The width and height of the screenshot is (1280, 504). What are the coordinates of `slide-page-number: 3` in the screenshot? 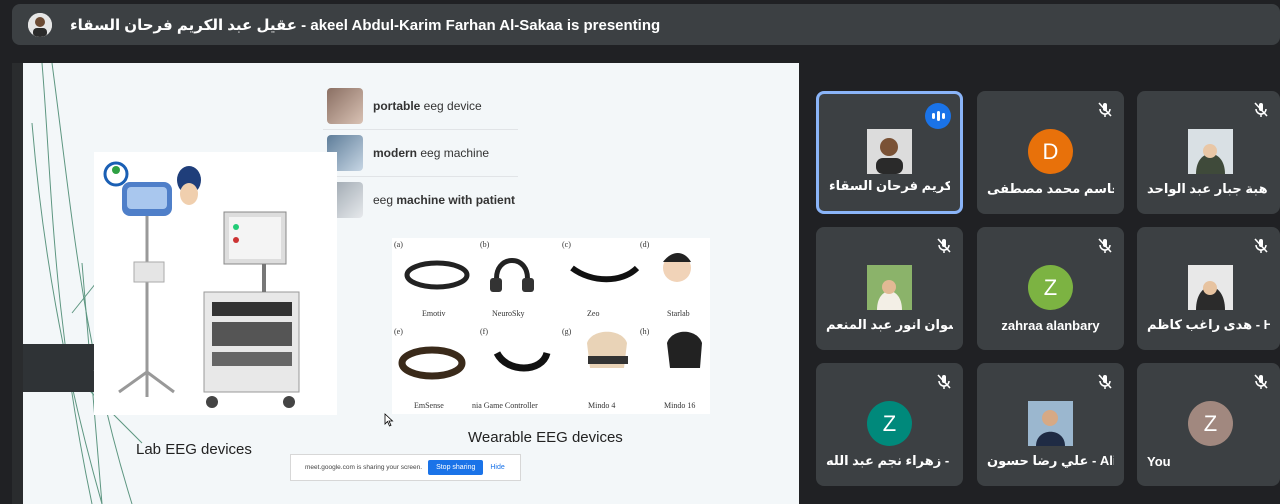 It's located at (63, 368).